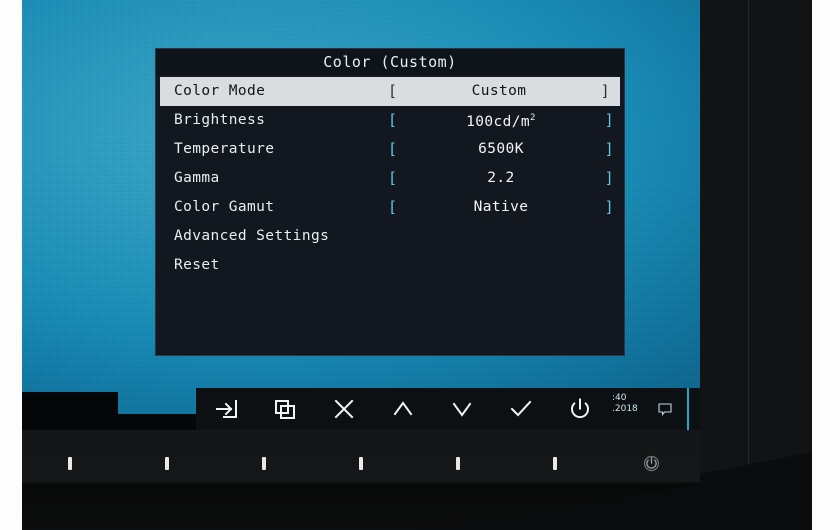 The height and width of the screenshot is (530, 840). I want to click on taskbar-clock-time: :40, so click(619, 398).